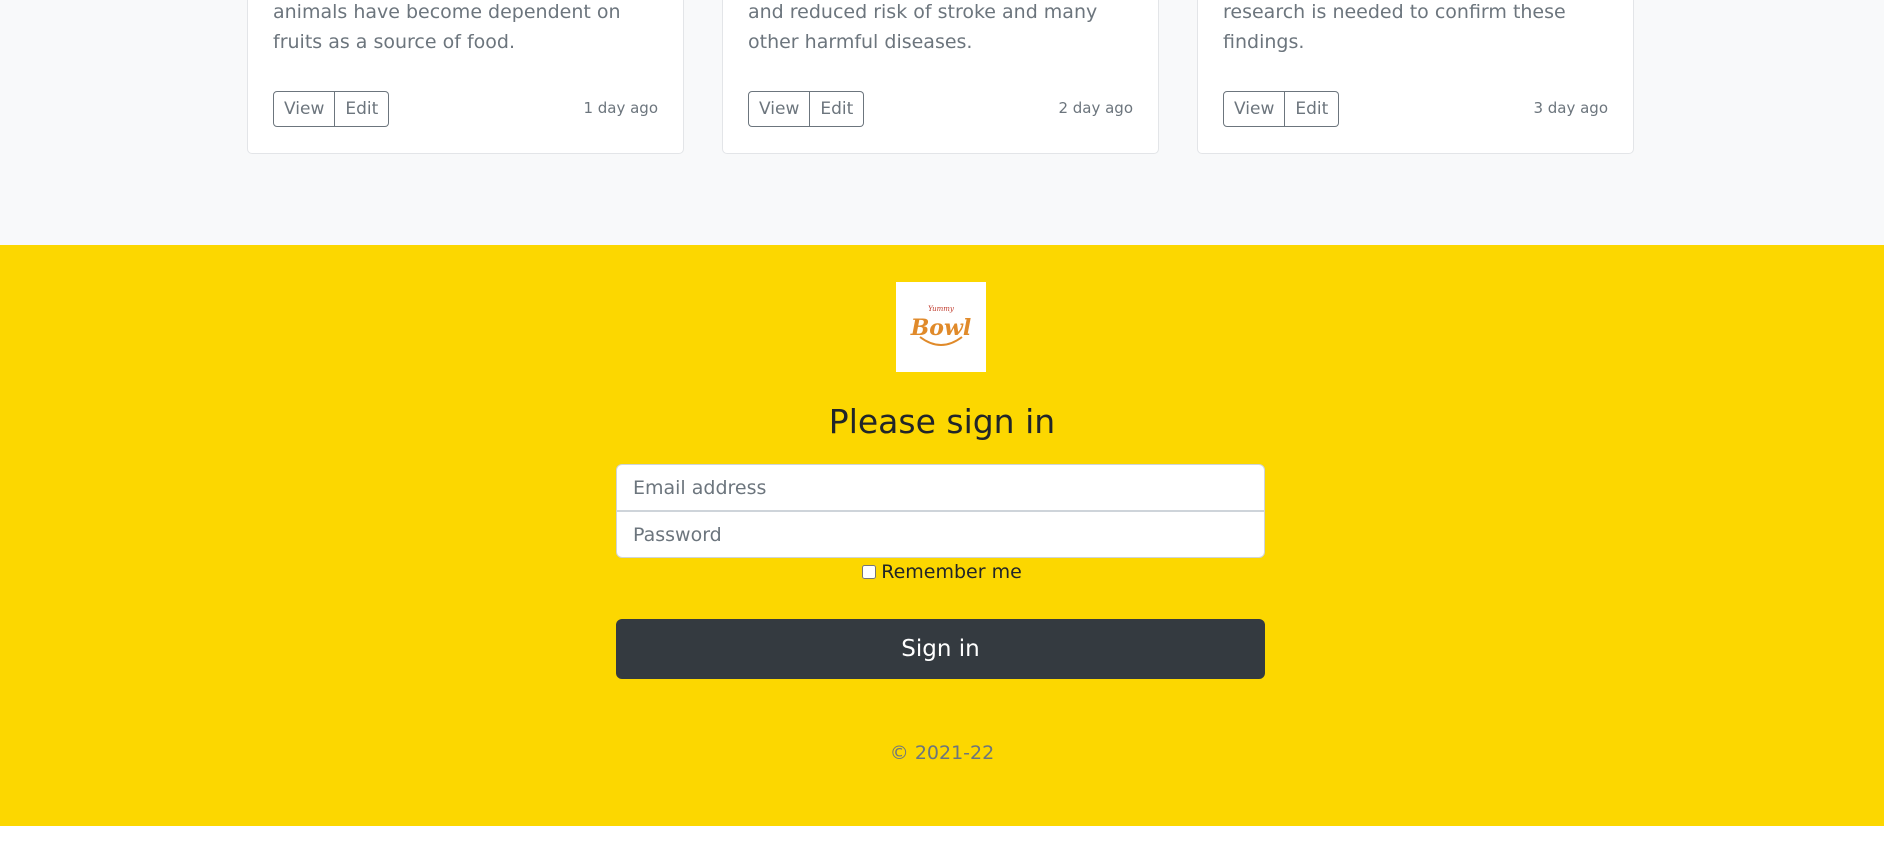 The height and width of the screenshot is (864, 1884). I want to click on sign-in-button: Sign in, so click(940, 649).